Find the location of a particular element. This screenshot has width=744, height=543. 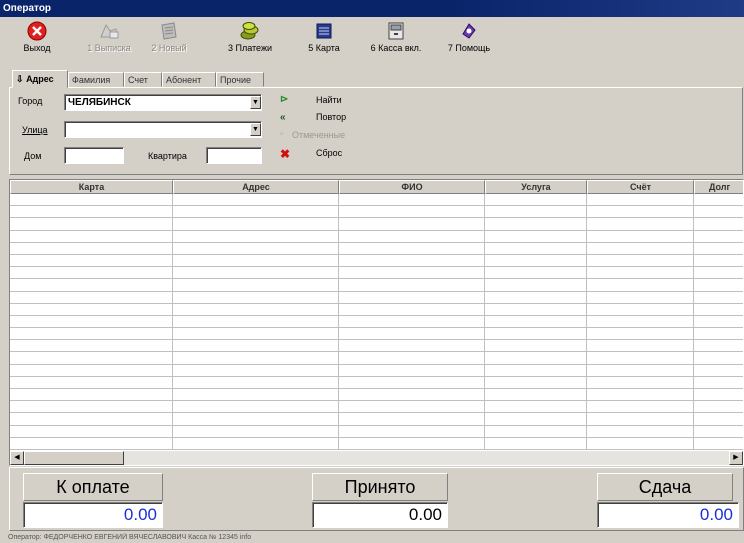

help-button: 7 Помощь is located at coordinates (469, 43).